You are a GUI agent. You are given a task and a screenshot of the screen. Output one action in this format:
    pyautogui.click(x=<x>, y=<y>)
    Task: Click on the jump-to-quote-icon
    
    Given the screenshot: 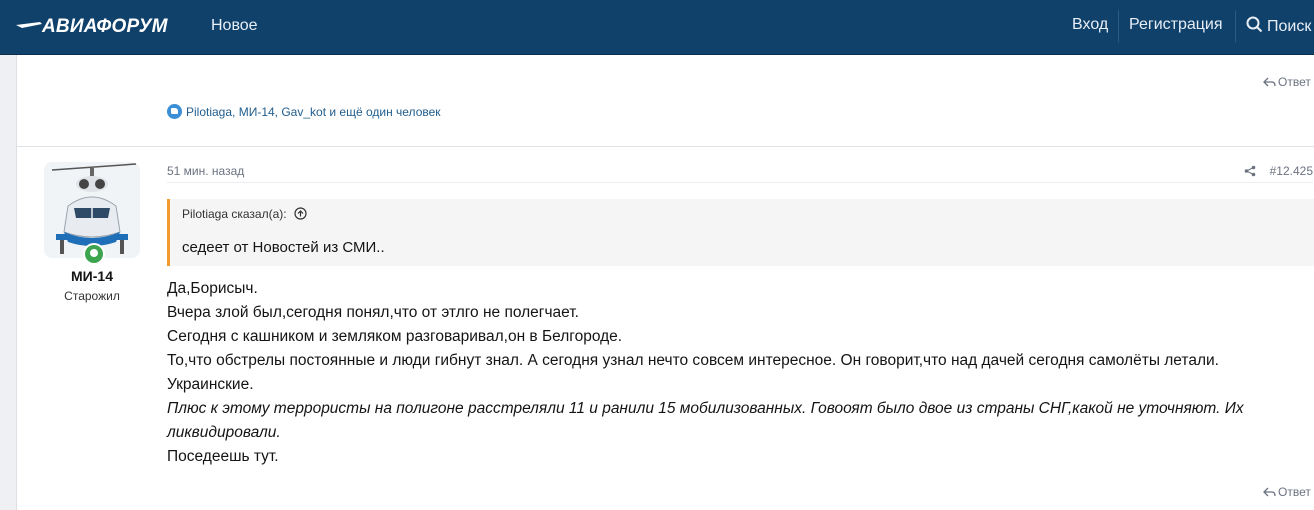 What is the action you would take?
    pyautogui.click(x=300, y=213)
    